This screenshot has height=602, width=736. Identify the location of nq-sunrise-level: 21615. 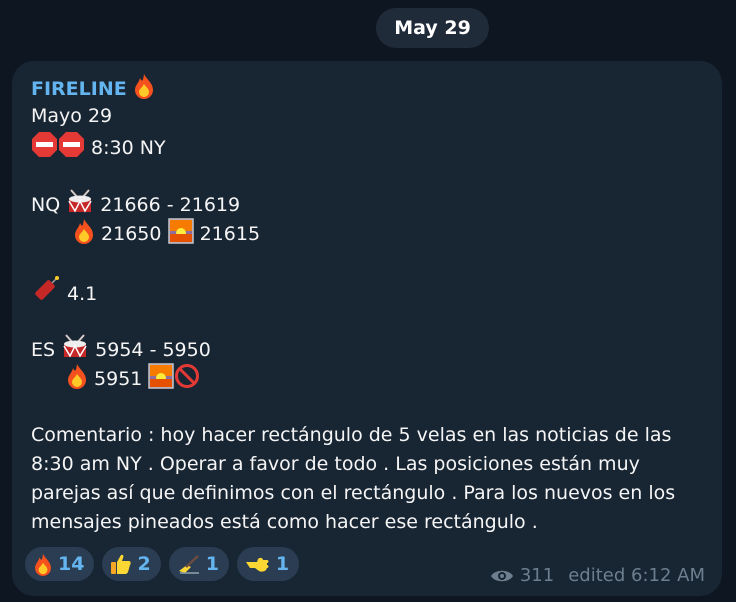
(230, 234).